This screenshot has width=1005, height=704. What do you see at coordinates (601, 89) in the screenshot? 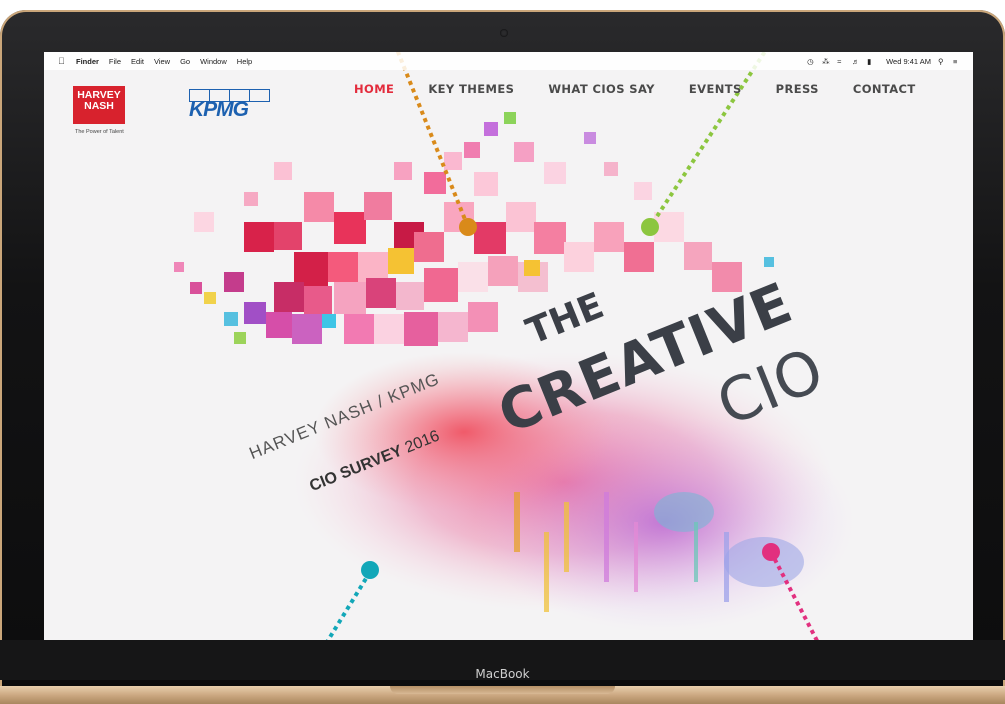
I see `nav-what-cios-say: WHAT CIOS SAY` at bounding box center [601, 89].